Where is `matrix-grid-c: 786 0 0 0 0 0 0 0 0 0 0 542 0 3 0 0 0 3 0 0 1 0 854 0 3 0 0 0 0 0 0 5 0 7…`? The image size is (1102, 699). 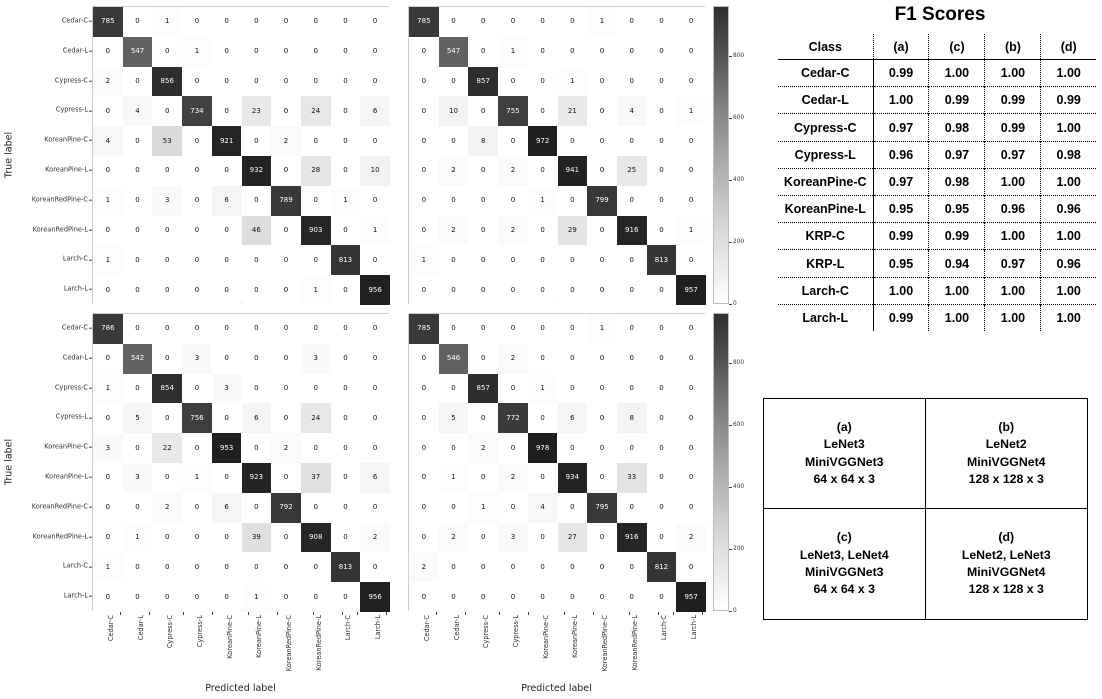
matrix-grid-c: 786 0 0 0 0 0 0 0 0 0 0 542 0 3 0 0 0 3 0 0 1 0 854 0 3 0 0 0 0 0 0 5 0 7… is located at coordinates (241, 462).